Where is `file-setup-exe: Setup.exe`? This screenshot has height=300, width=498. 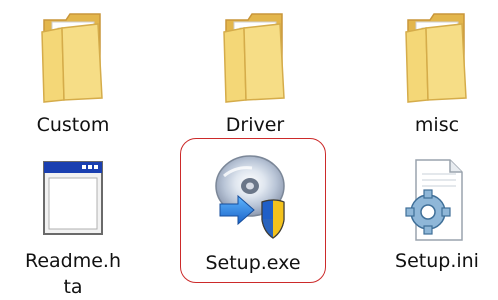 file-setup-exe: Setup.exe is located at coordinates (253, 210).